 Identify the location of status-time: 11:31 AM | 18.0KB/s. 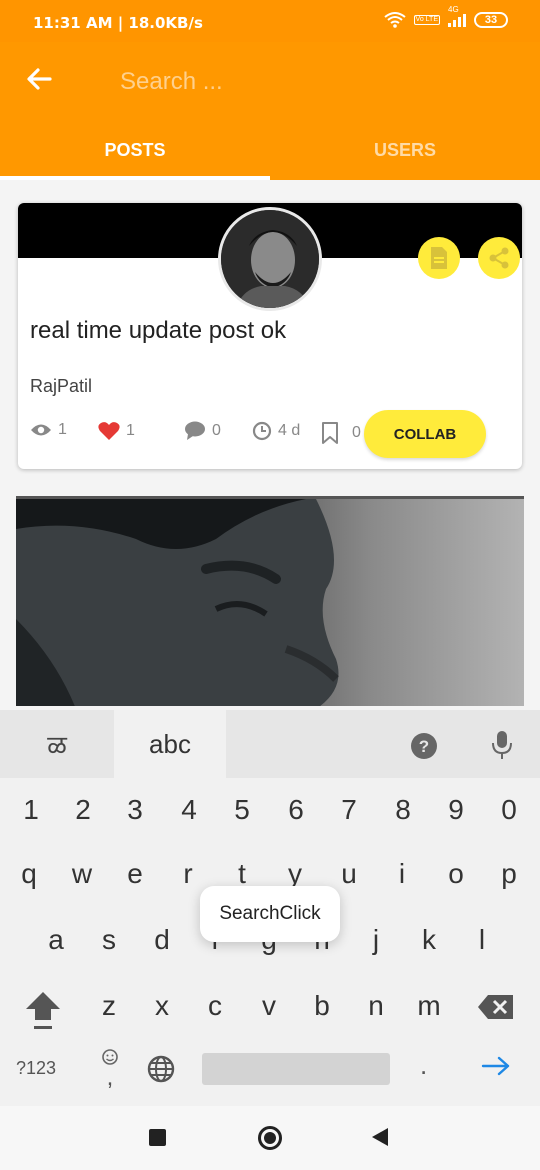
(118, 23).